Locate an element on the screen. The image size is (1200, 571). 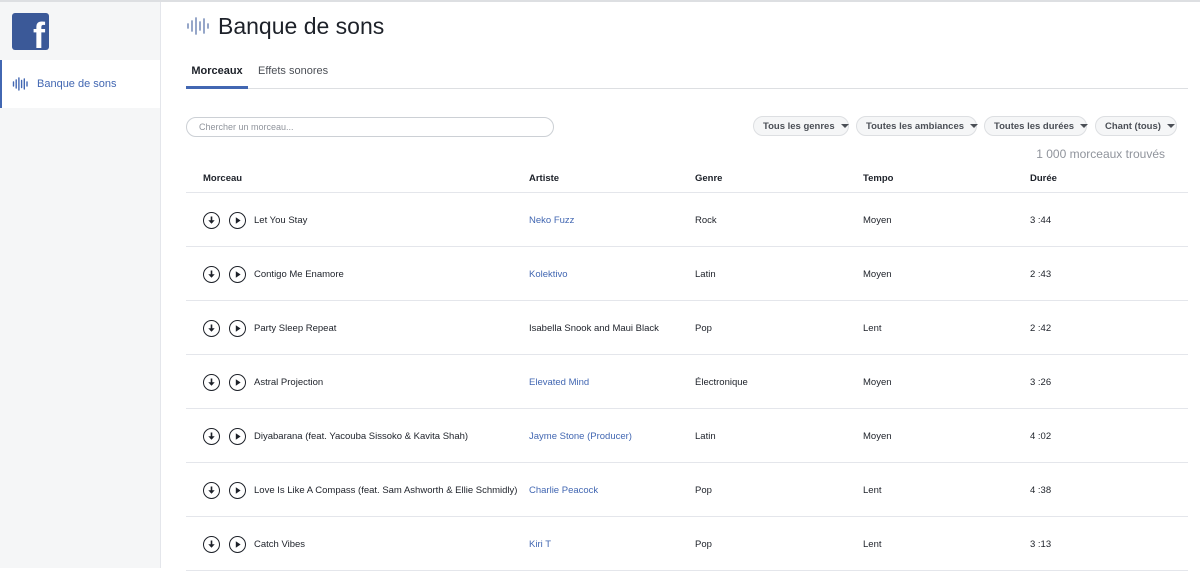
filter-label: Tous les genres is located at coordinates (799, 126).